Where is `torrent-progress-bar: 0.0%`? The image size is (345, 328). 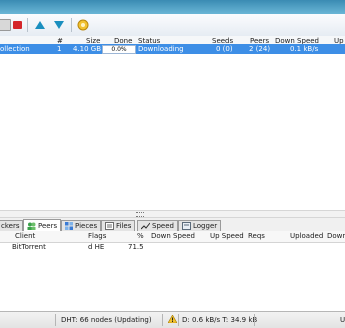
torrent-progress-bar: 0.0% is located at coordinates (119, 49).